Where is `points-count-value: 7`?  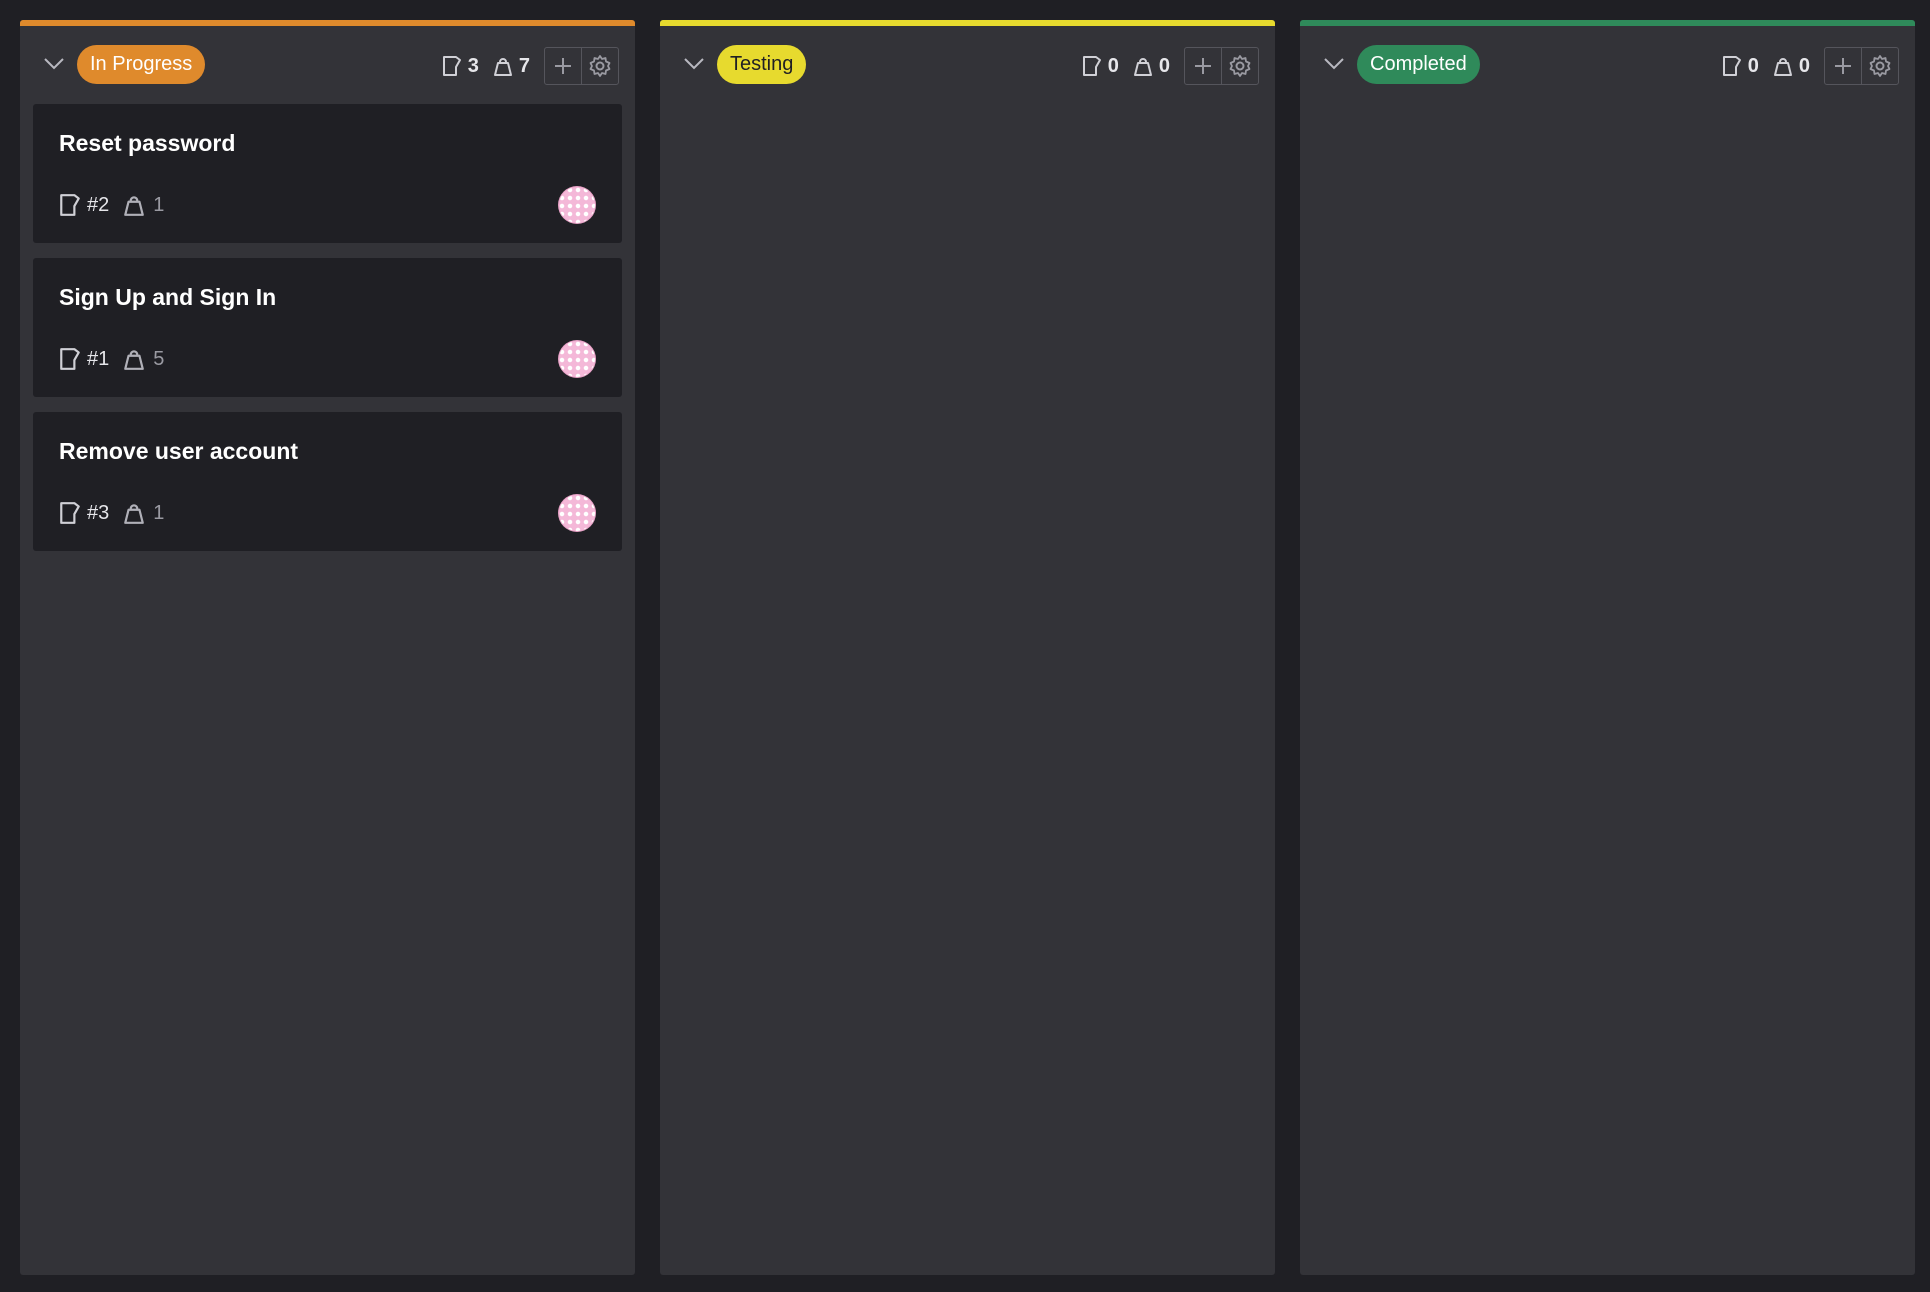
points-count-value: 7 is located at coordinates (524, 65).